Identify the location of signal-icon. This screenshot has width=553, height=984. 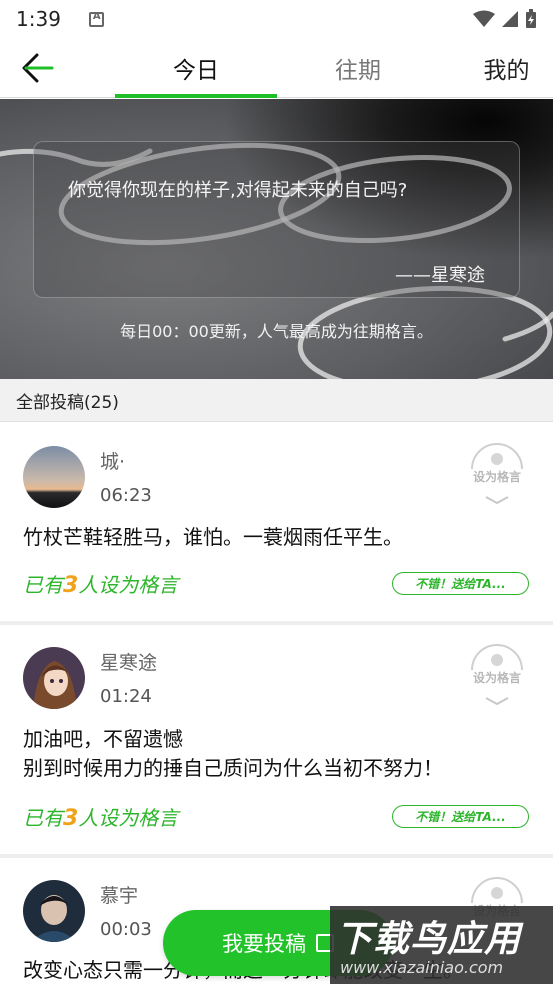
(510, 19).